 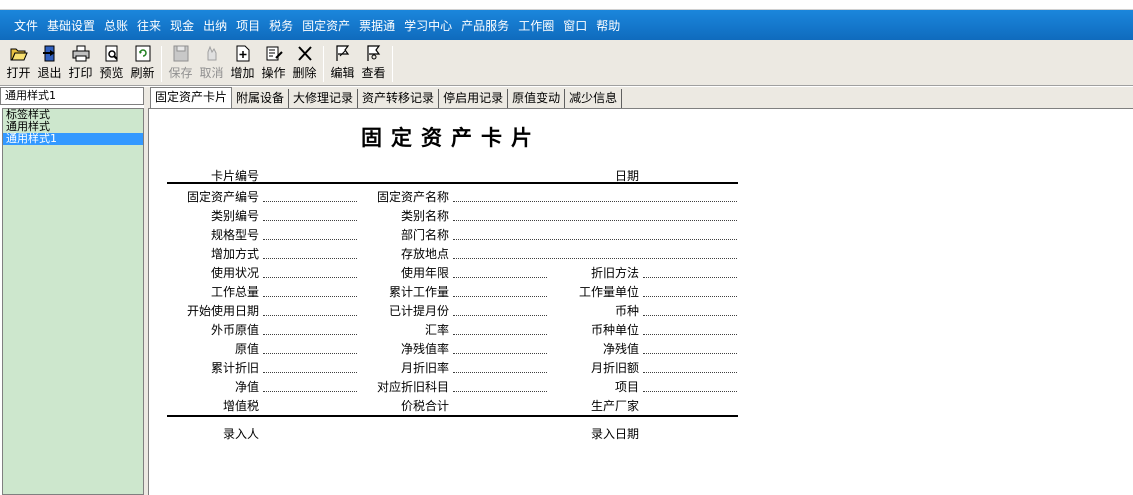 What do you see at coordinates (111, 63) in the screenshot?
I see `preview-button: 预览` at bounding box center [111, 63].